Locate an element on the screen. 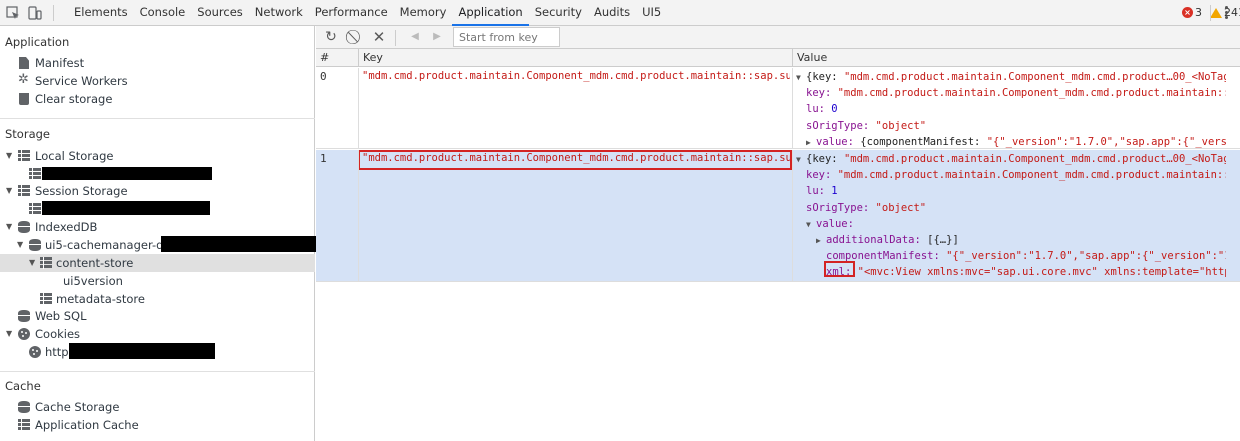 This screenshot has width=1240, height=441. tab-memory: Memory is located at coordinates (423, 13).